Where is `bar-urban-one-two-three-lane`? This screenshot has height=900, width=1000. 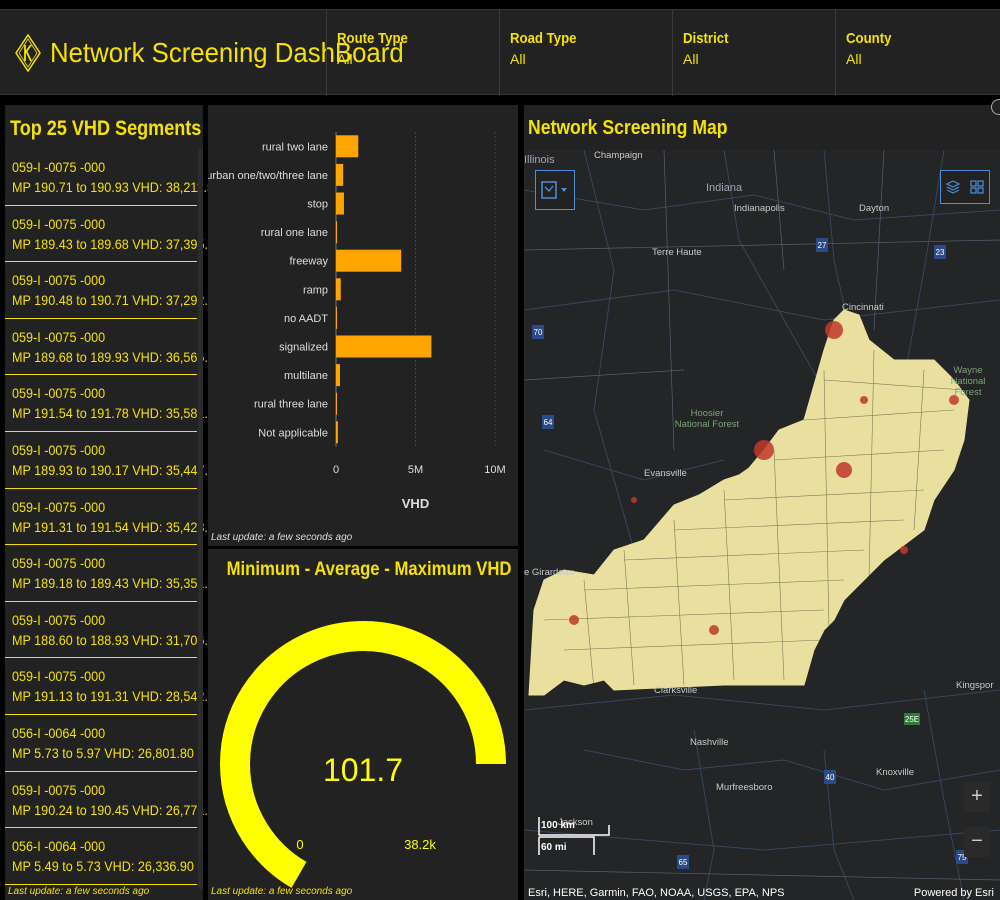
bar-urban-one-two-three-lane is located at coordinates (340, 174).